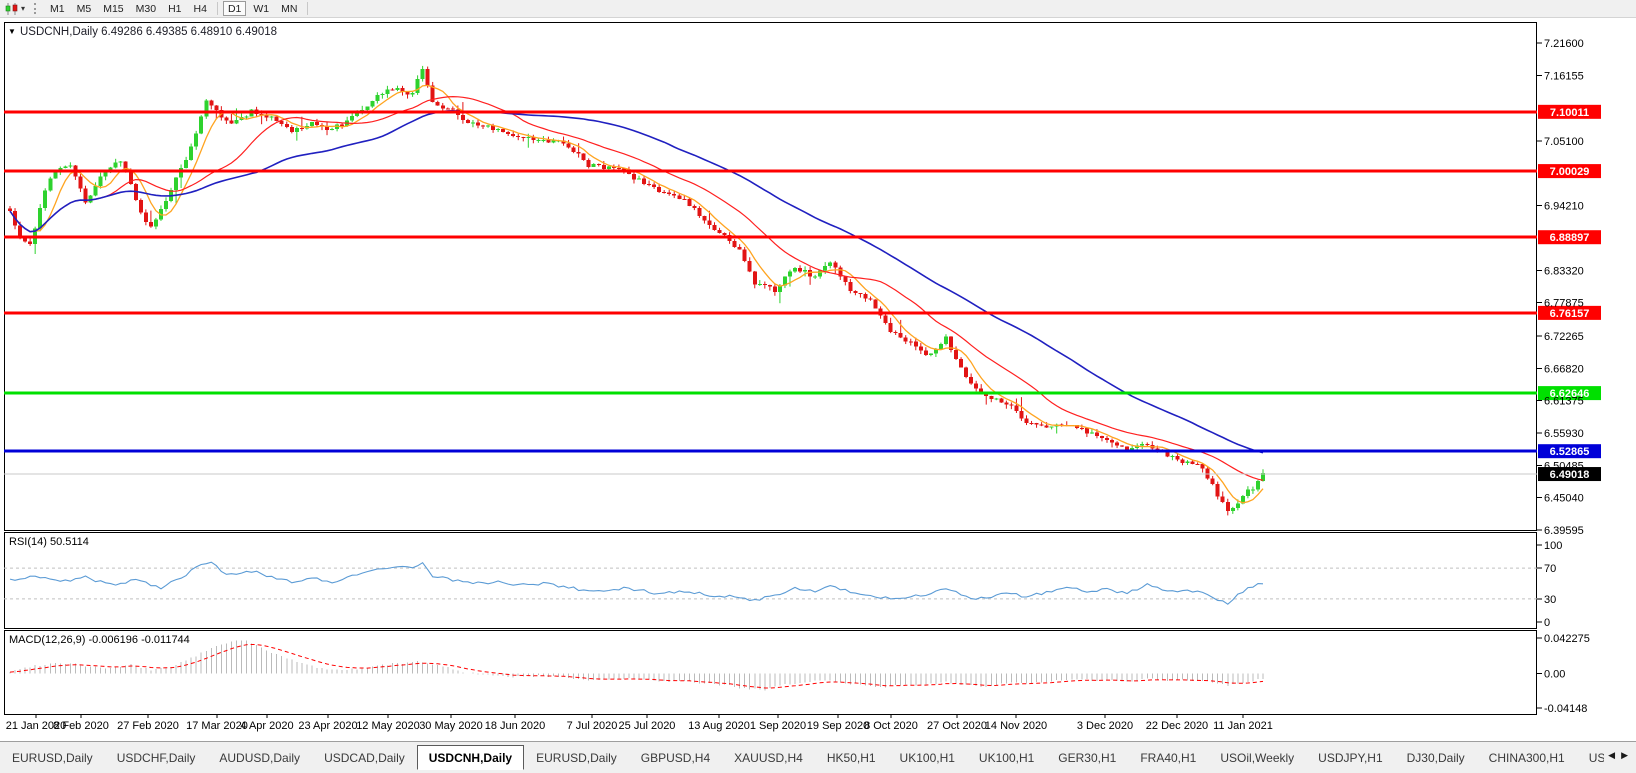 The height and width of the screenshot is (773, 1636). What do you see at coordinates (778, 726) in the screenshot?
I see `x-axis-label: 1 Sep 2020` at bounding box center [778, 726].